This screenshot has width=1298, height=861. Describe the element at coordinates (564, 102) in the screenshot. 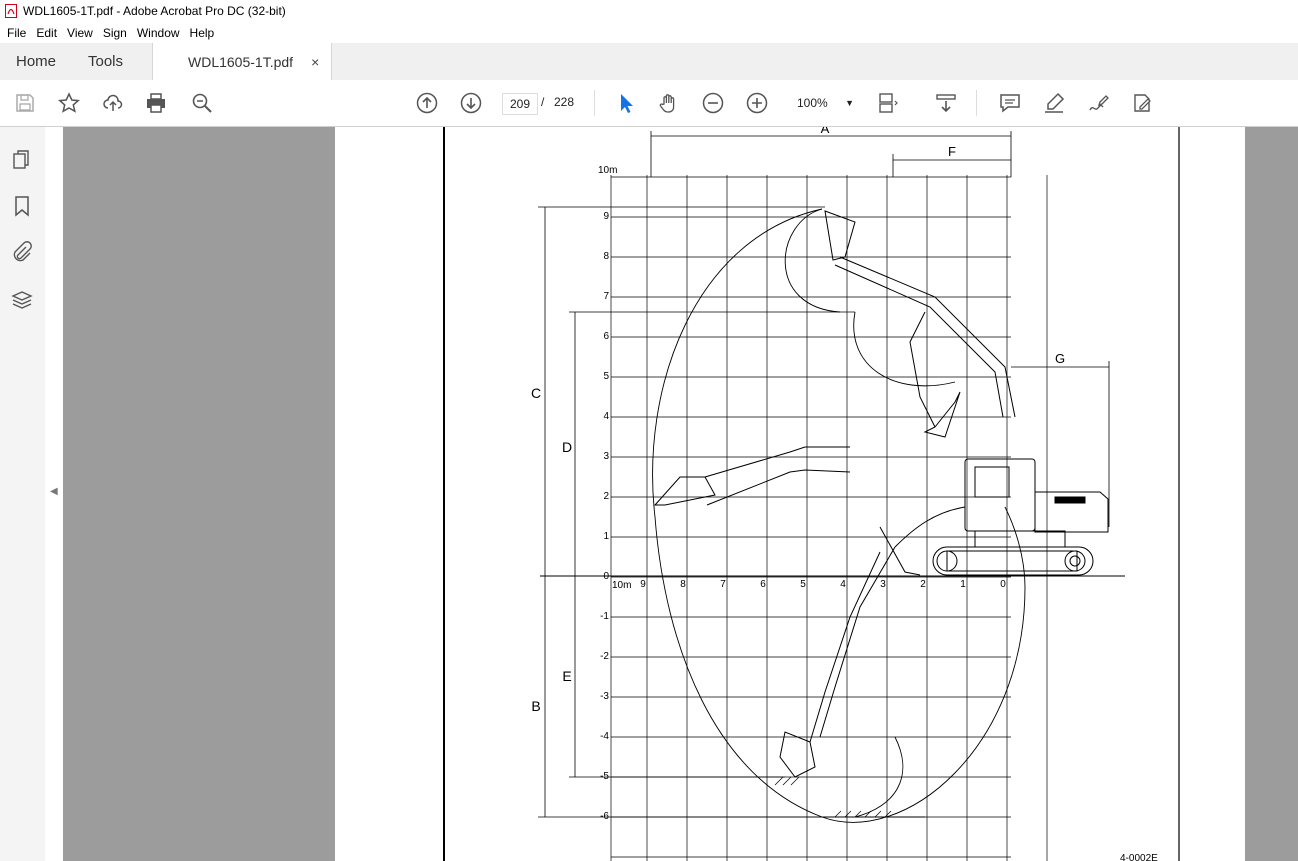

I see `total-pages: 228` at that location.